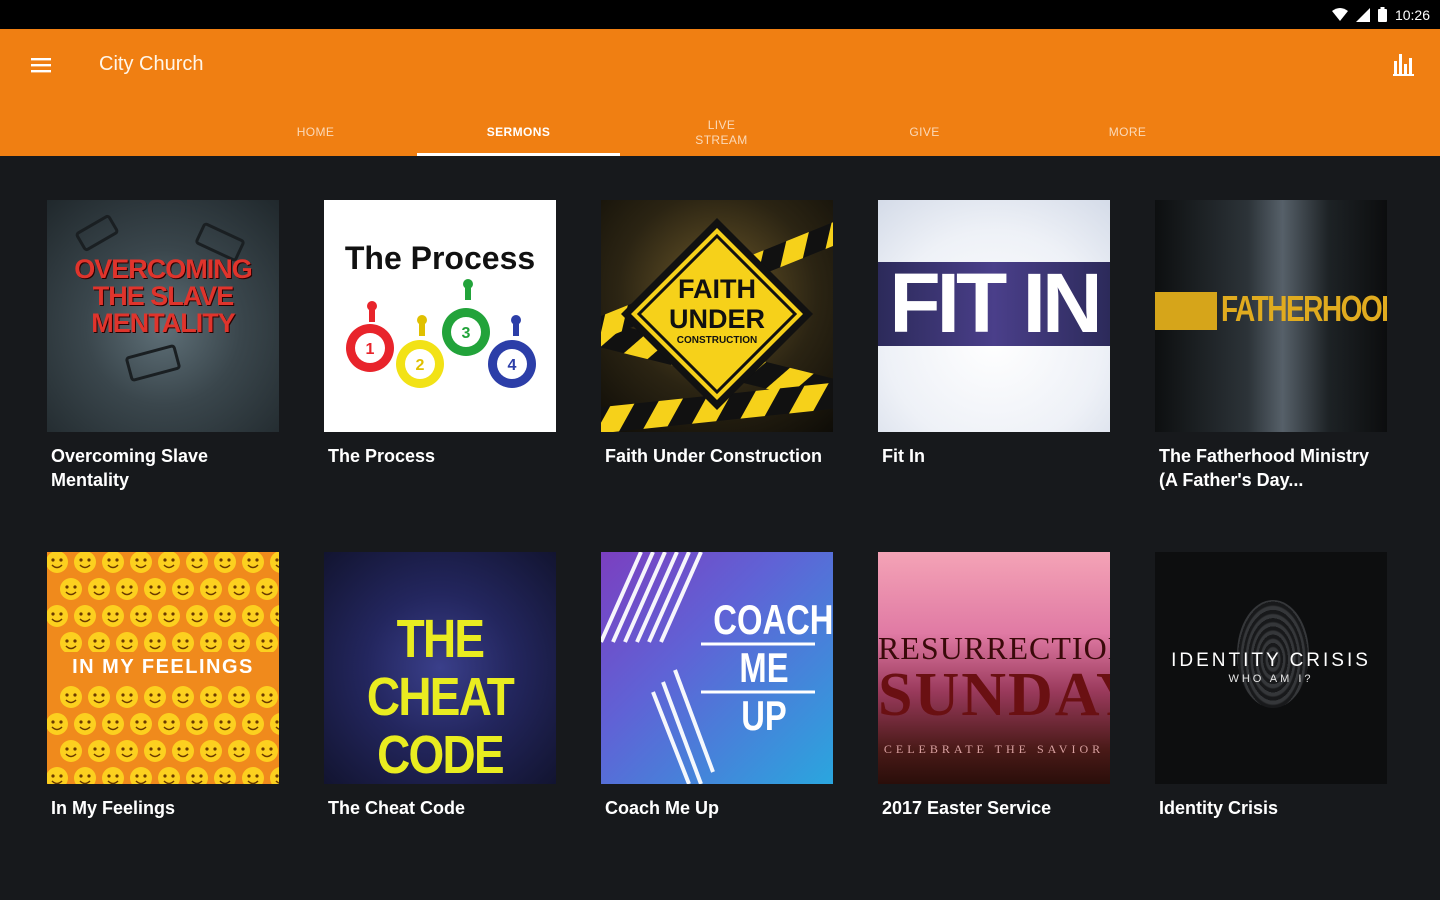  What do you see at coordinates (717, 289) in the screenshot?
I see `svg-text: FAITH` at bounding box center [717, 289].